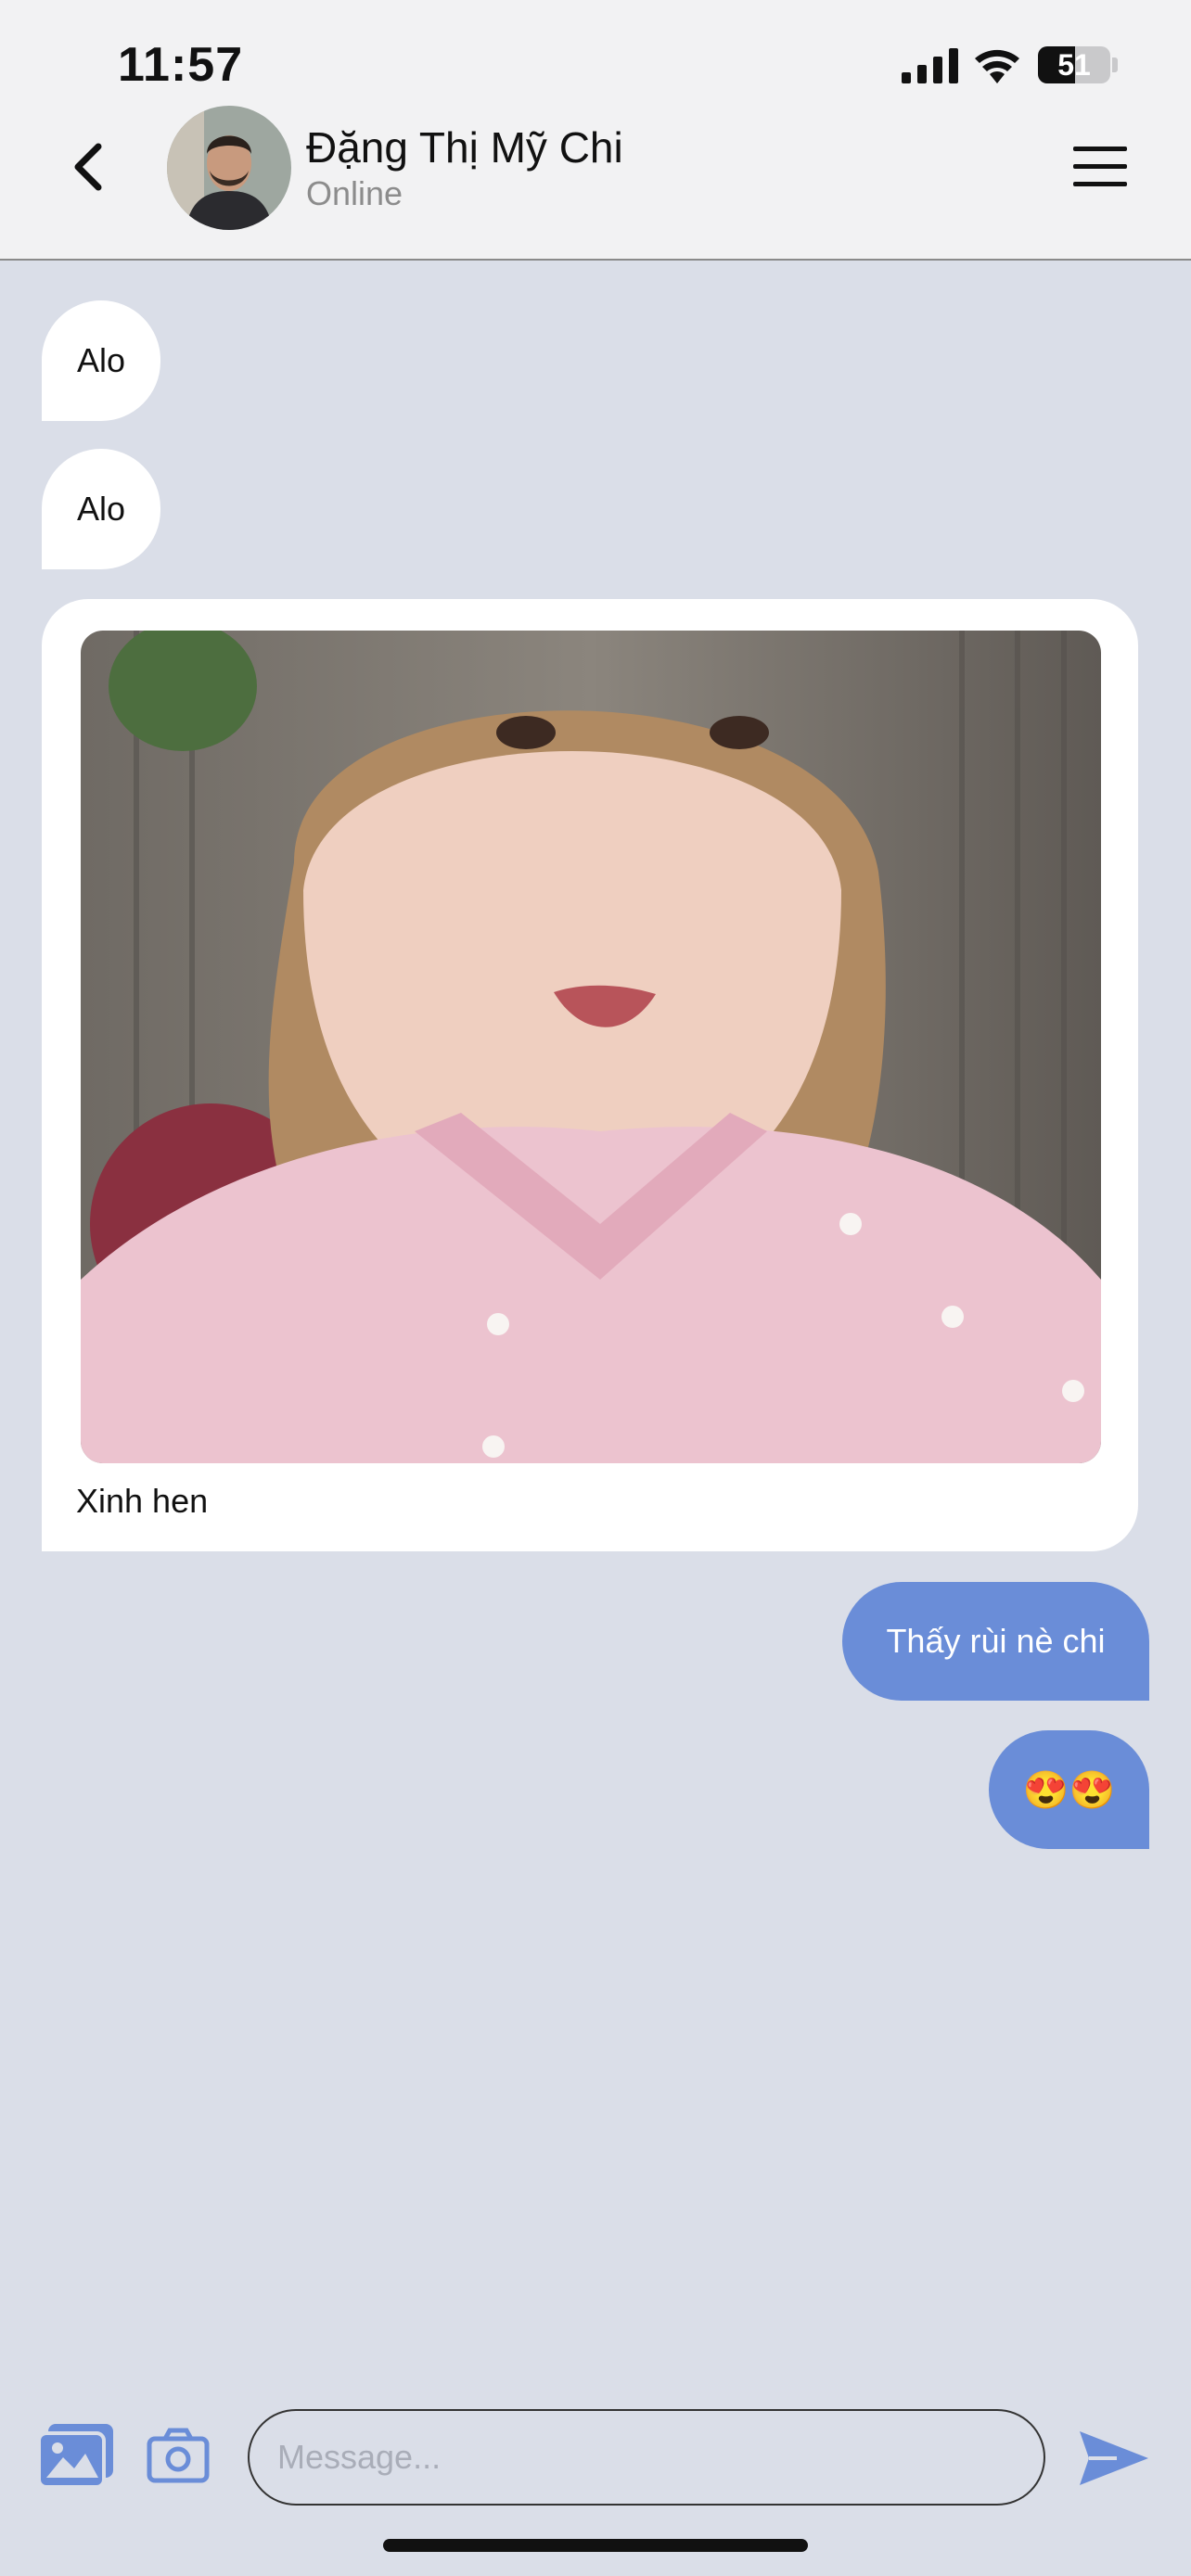 The height and width of the screenshot is (2576, 1191). Describe the element at coordinates (1114, 2458) in the screenshot. I see `send-icon` at that location.